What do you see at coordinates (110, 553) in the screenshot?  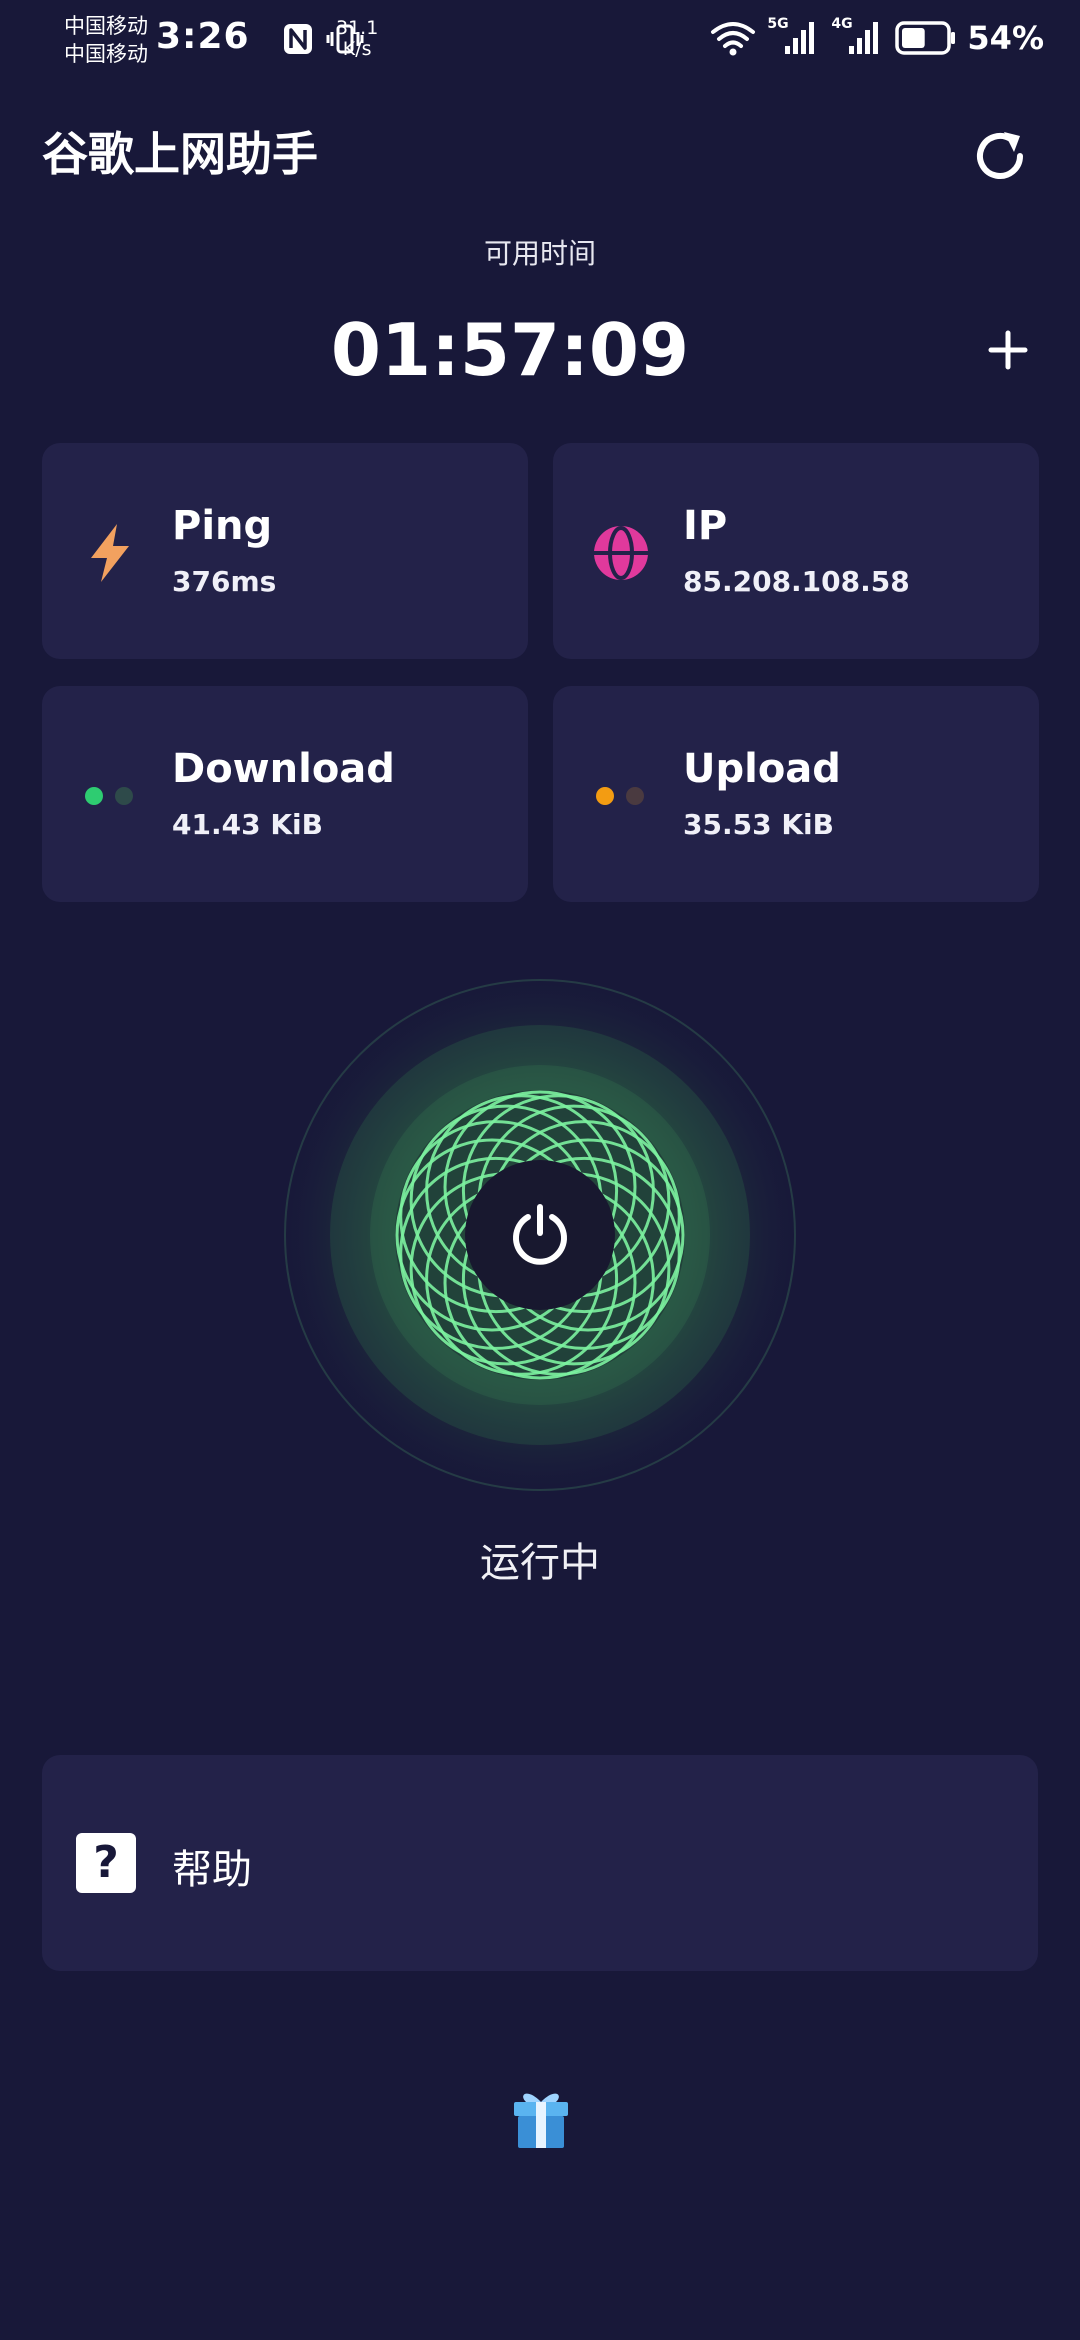 I see `lightning-icon` at bounding box center [110, 553].